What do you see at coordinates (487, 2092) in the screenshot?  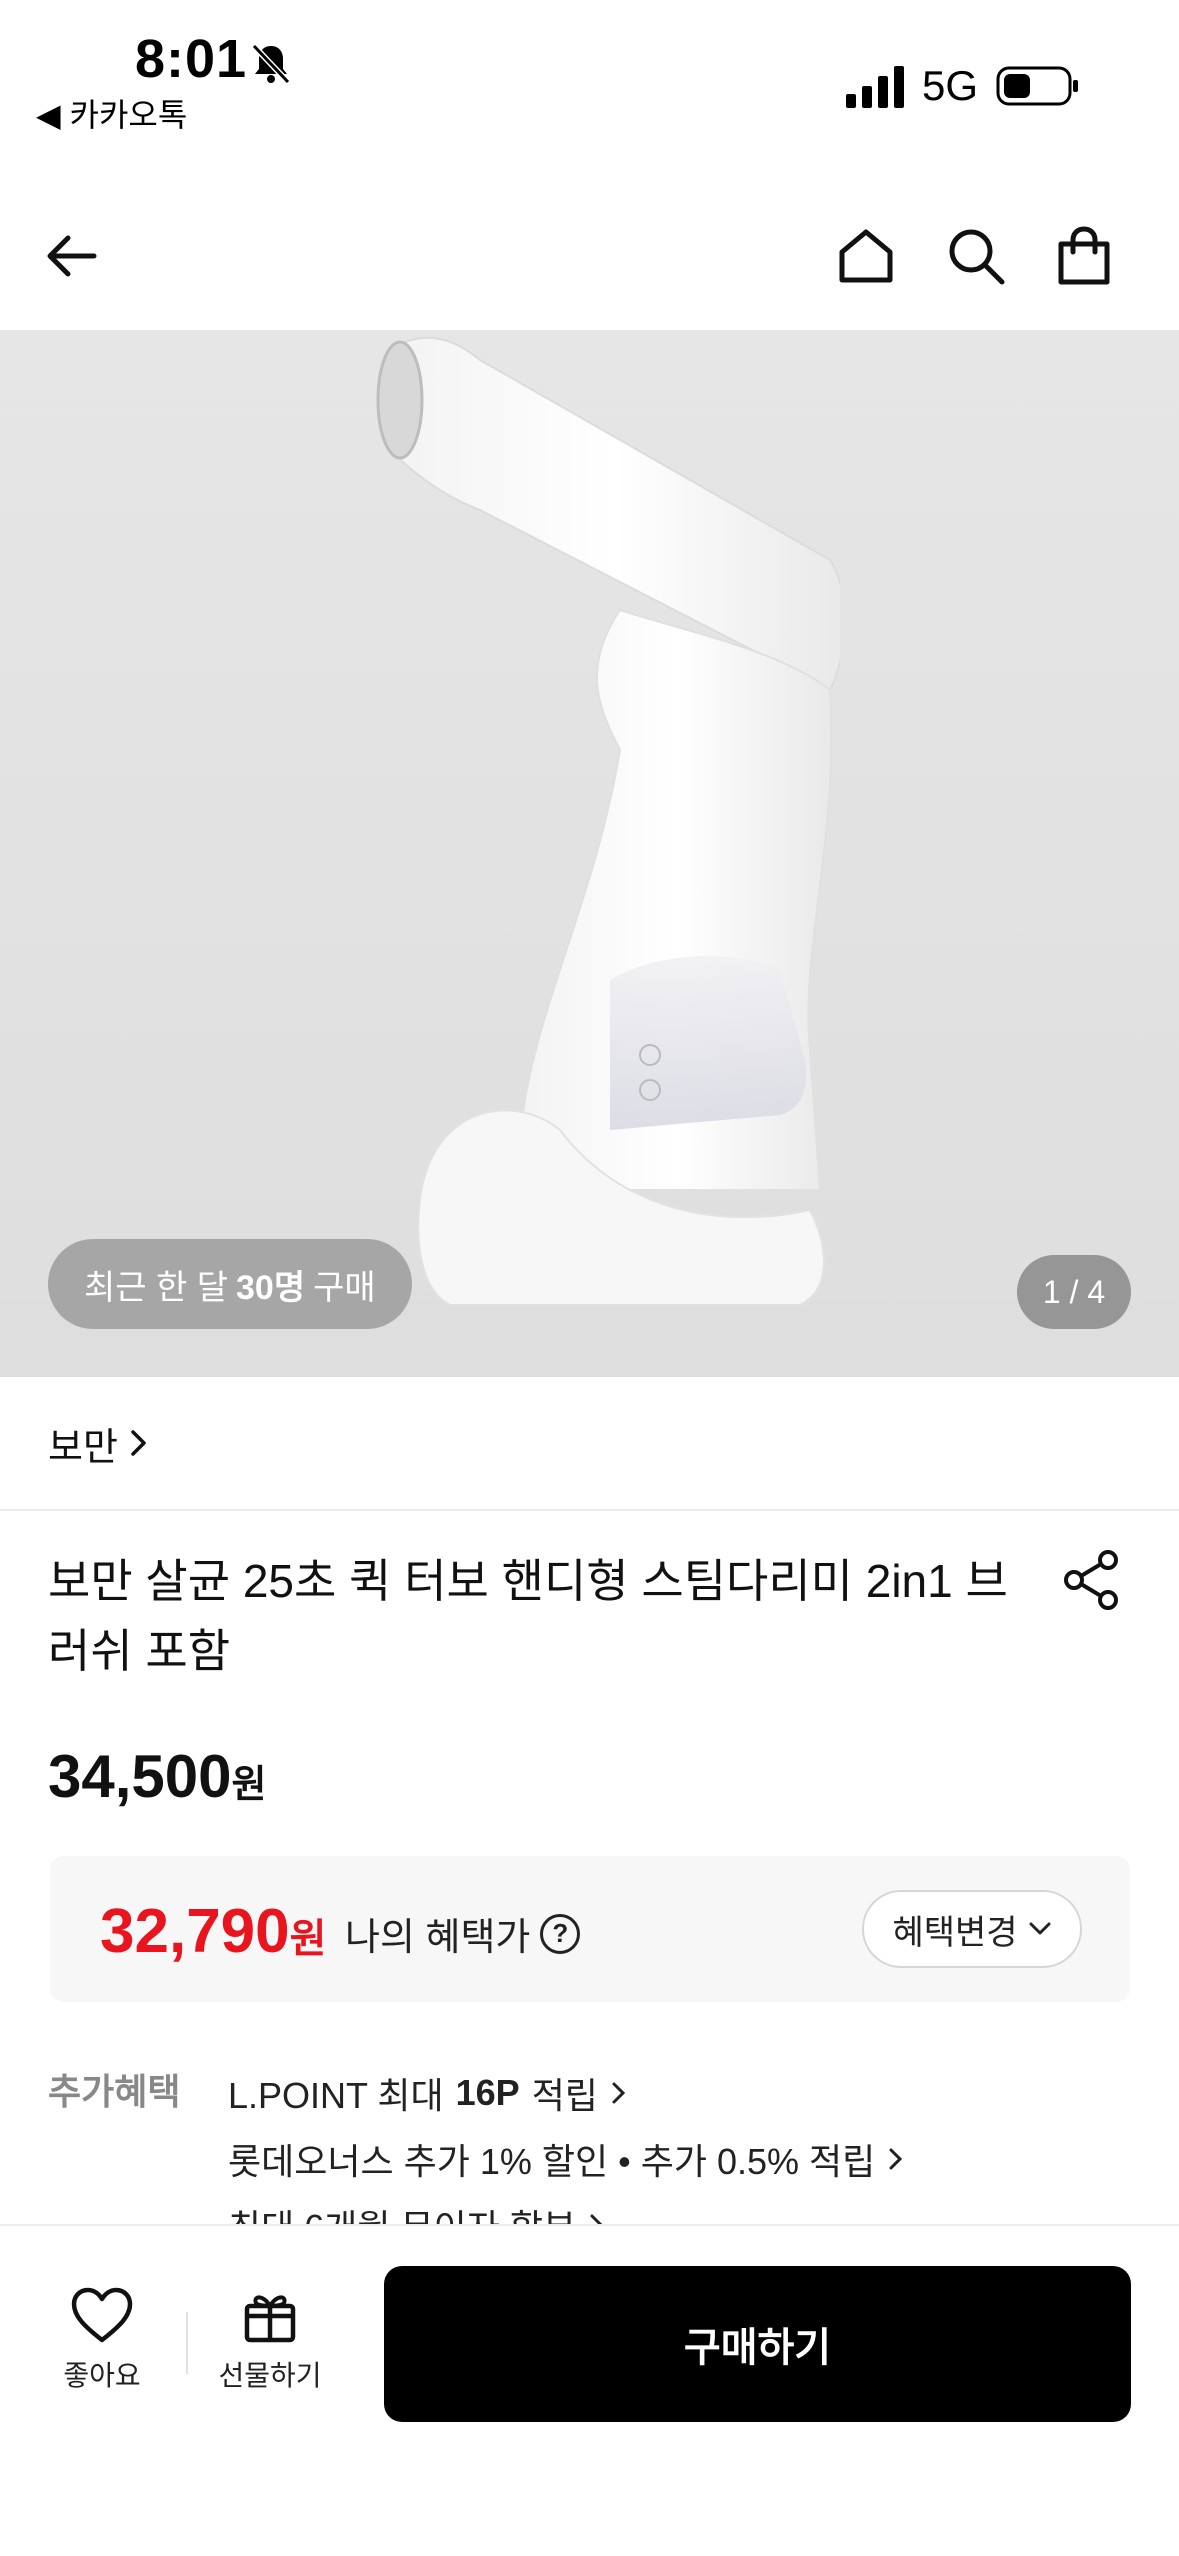 I see `extra-item-bold: 16P` at bounding box center [487, 2092].